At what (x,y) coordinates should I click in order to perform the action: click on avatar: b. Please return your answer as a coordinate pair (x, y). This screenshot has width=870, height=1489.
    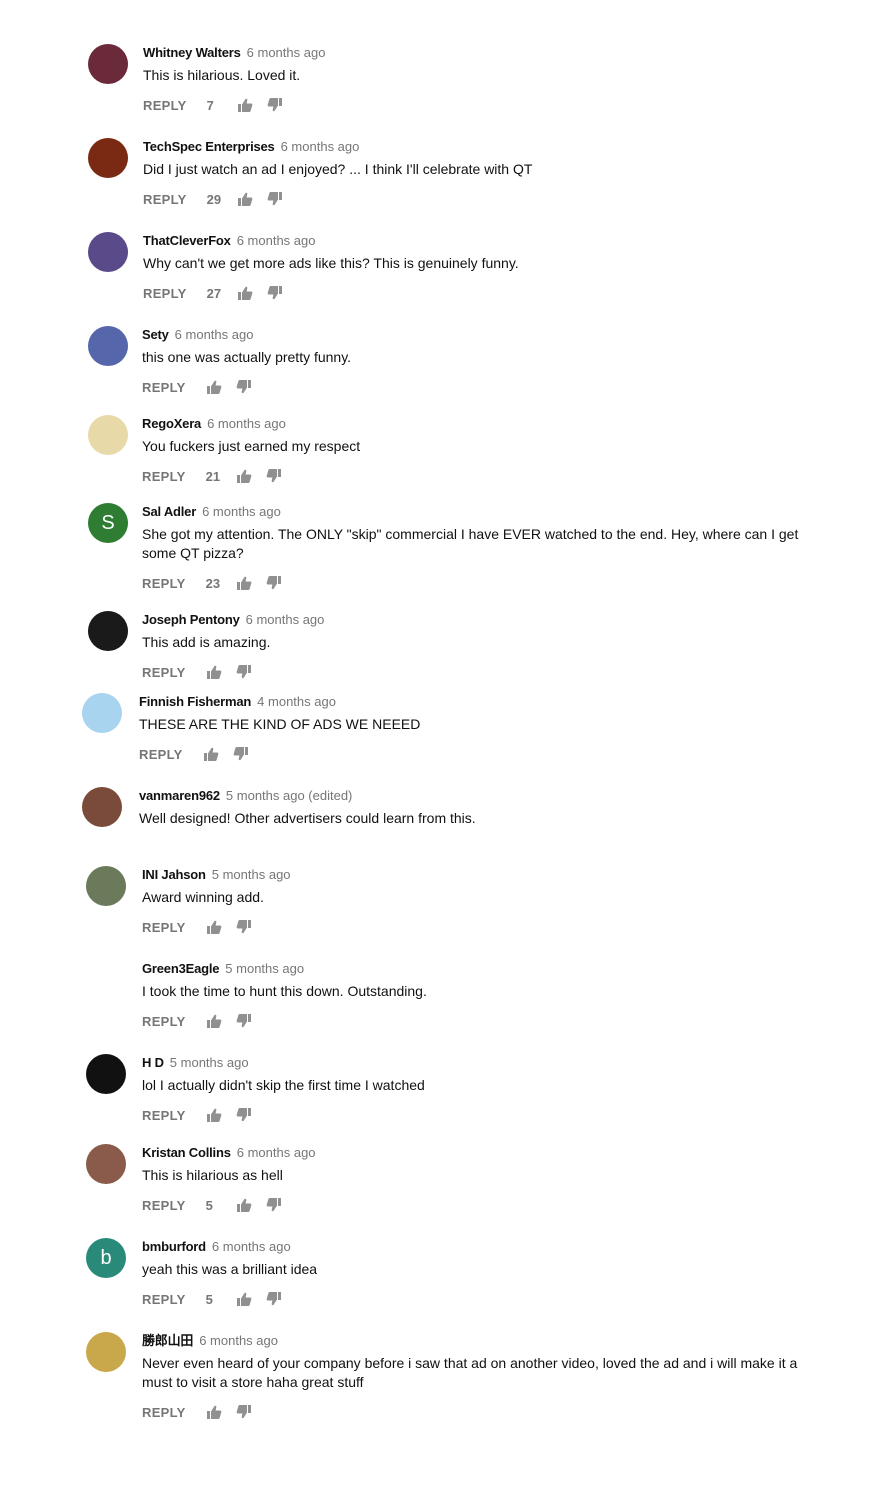
    Looking at the image, I should click on (106, 1258).